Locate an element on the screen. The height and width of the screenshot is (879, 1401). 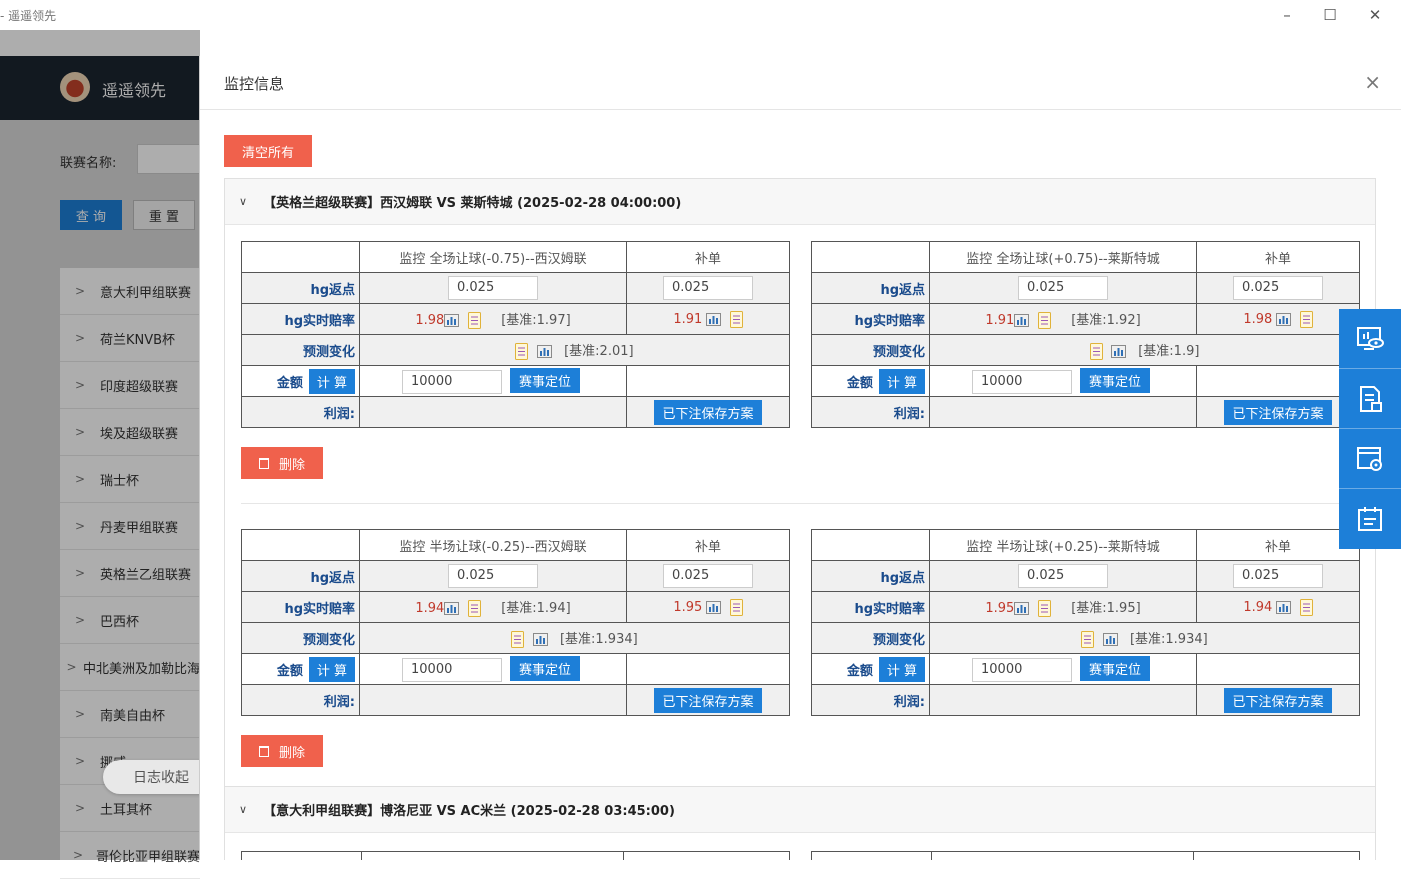
document-list-icon is located at coordinates (1371, 398).